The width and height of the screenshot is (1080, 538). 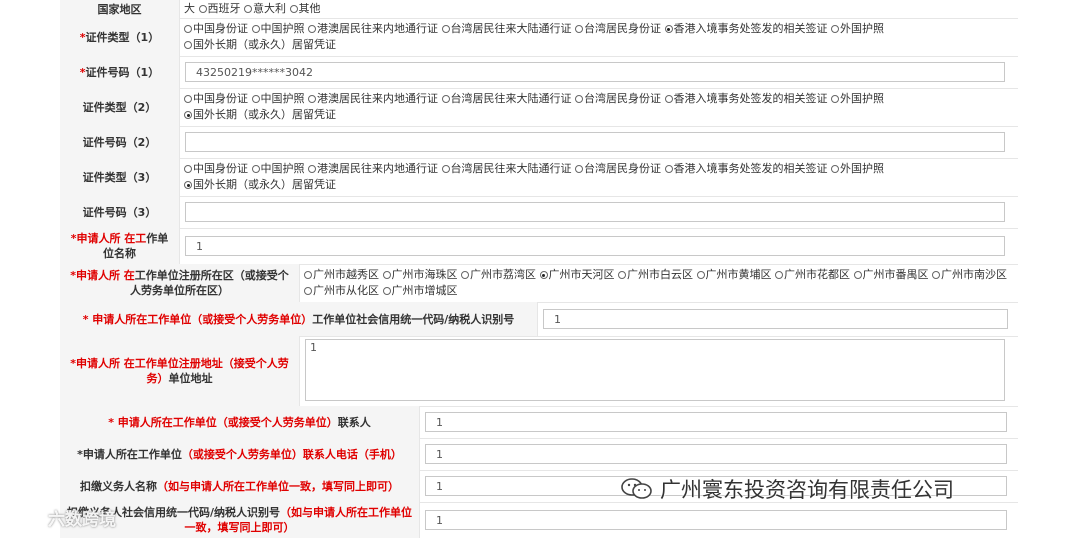 What do you see at coordinates (595, 72) in the screenshot?
I see `id-no-1-input: 43250219******3042` at bounding box center [595, 72].